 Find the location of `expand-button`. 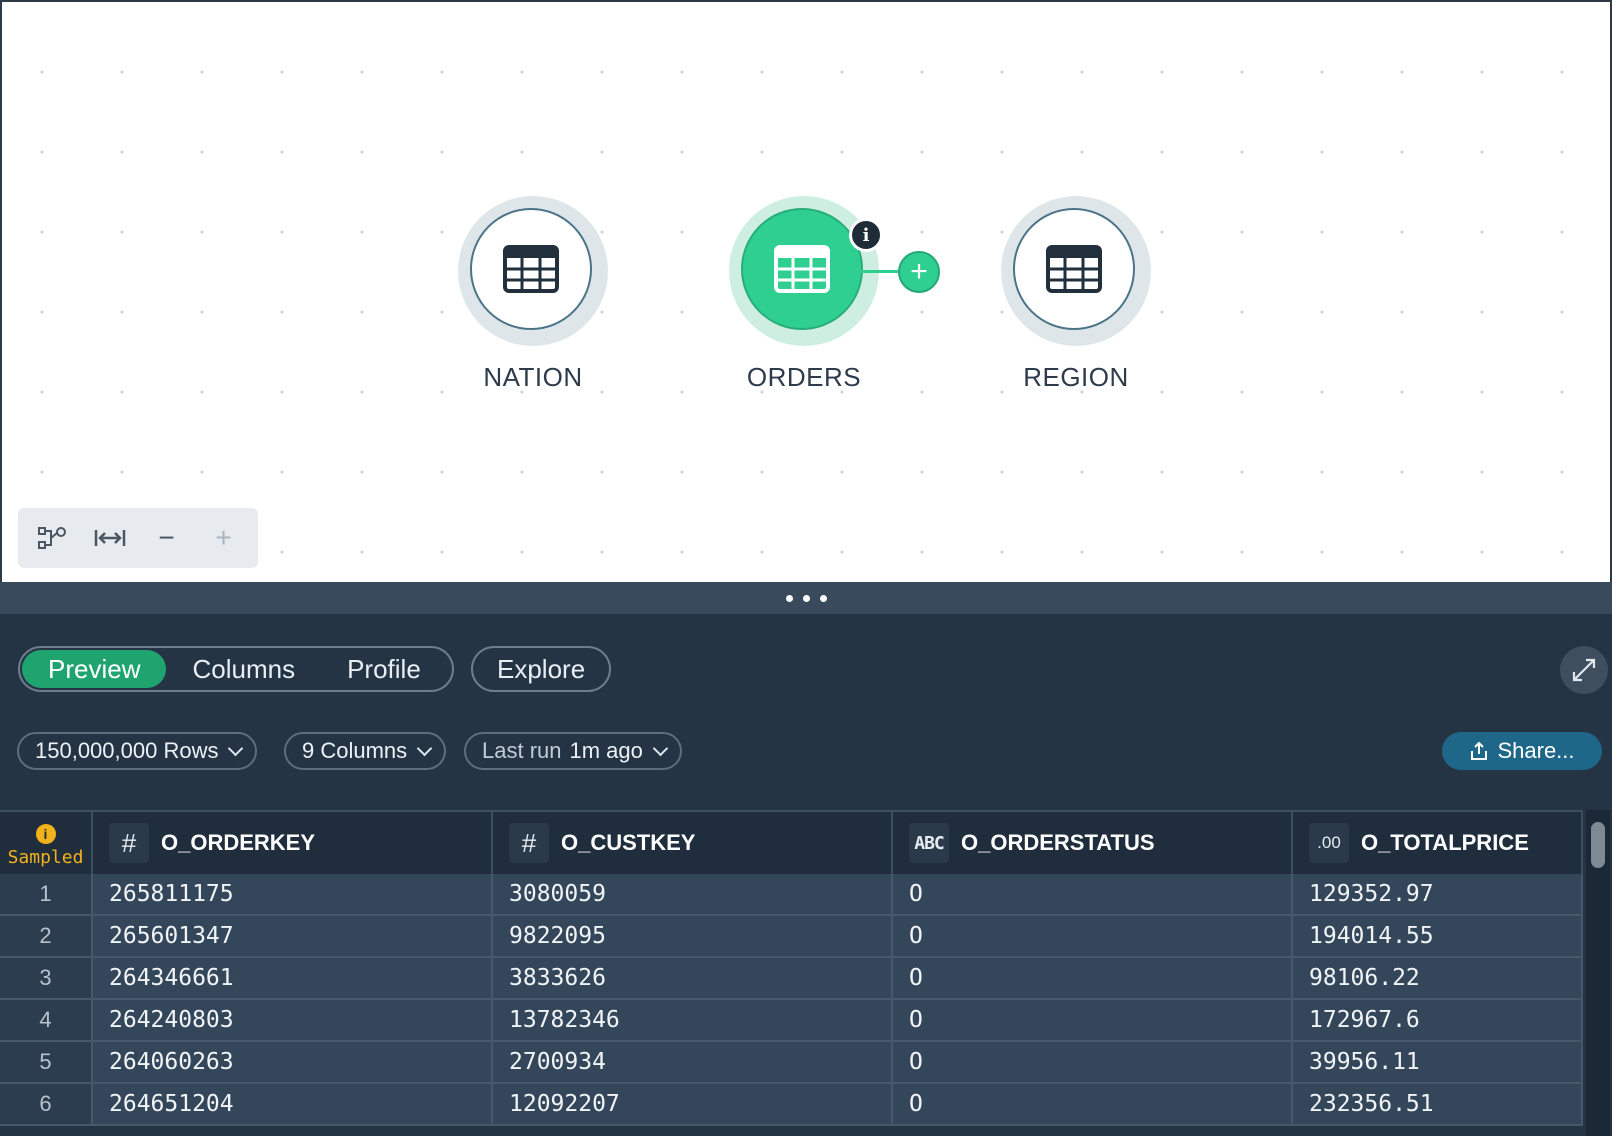

expand-button is located at coordinates (1584, 670).